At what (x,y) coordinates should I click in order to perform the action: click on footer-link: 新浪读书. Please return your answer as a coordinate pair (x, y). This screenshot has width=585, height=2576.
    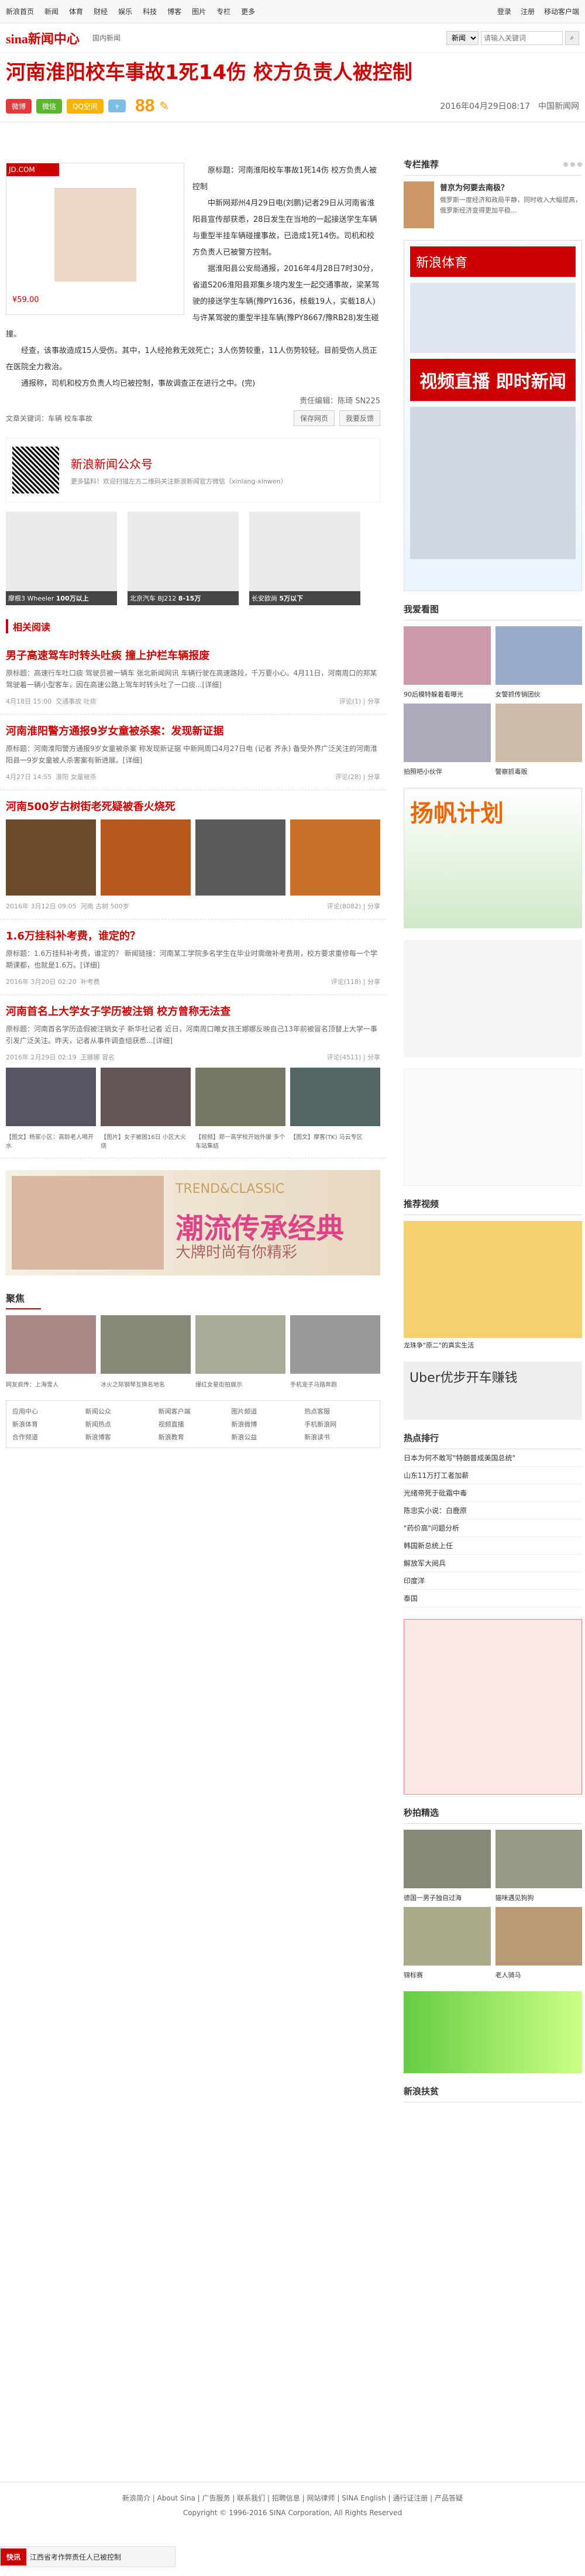
    Looking at the image, I should click on (339, 1437).